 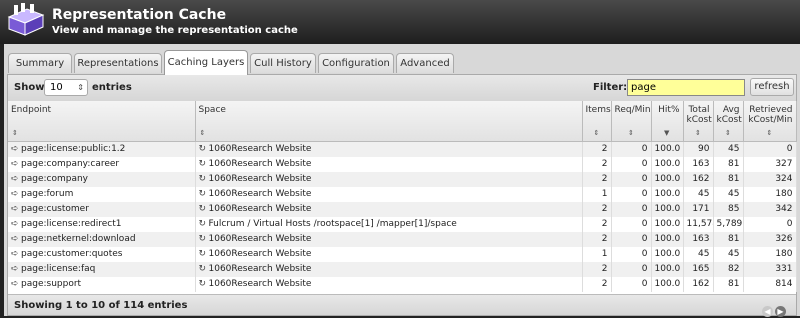 What do you see at coordinates (698, 239) in the screenshot?
I see `total-kcost-cell: 163` at bounding box center [698, 239].